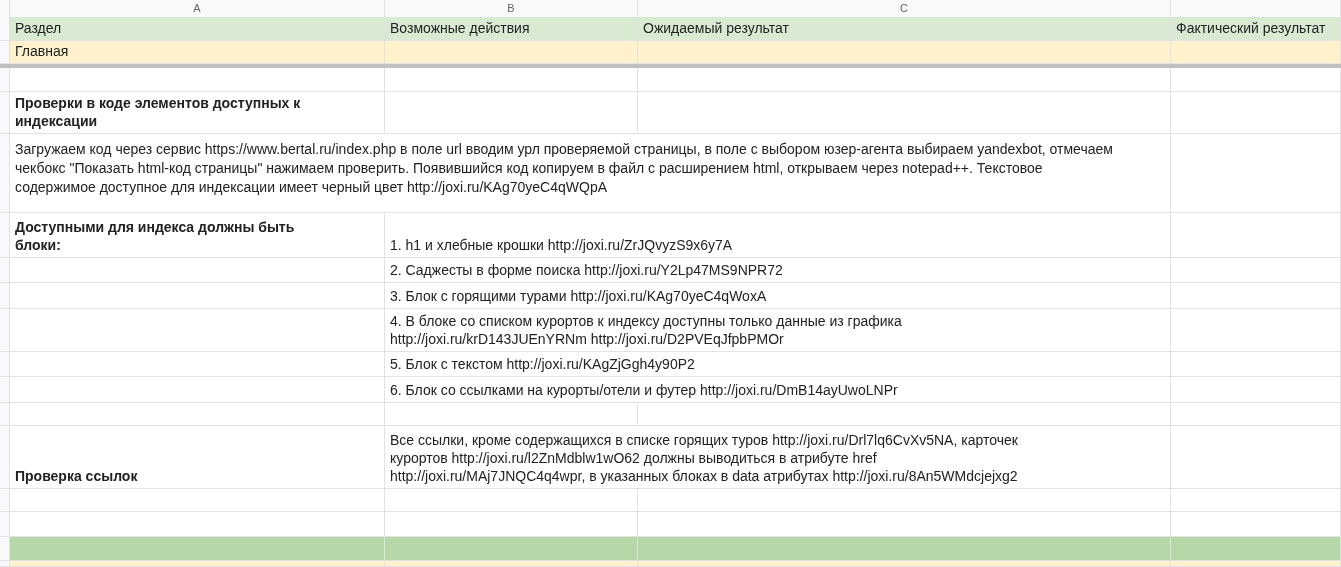 Image resolution: width=1341 pixels, height=567 pixels. Describe the element at coordinates (778, 330) in the screenshot. I see `table-cell: 4. В блоке со списком курортов к индексу доступны только данные из графика http://joxi.ru/krD143JUEnYRNm http://joxi.ru/D2PVEqJfpbPMOr` at that location.